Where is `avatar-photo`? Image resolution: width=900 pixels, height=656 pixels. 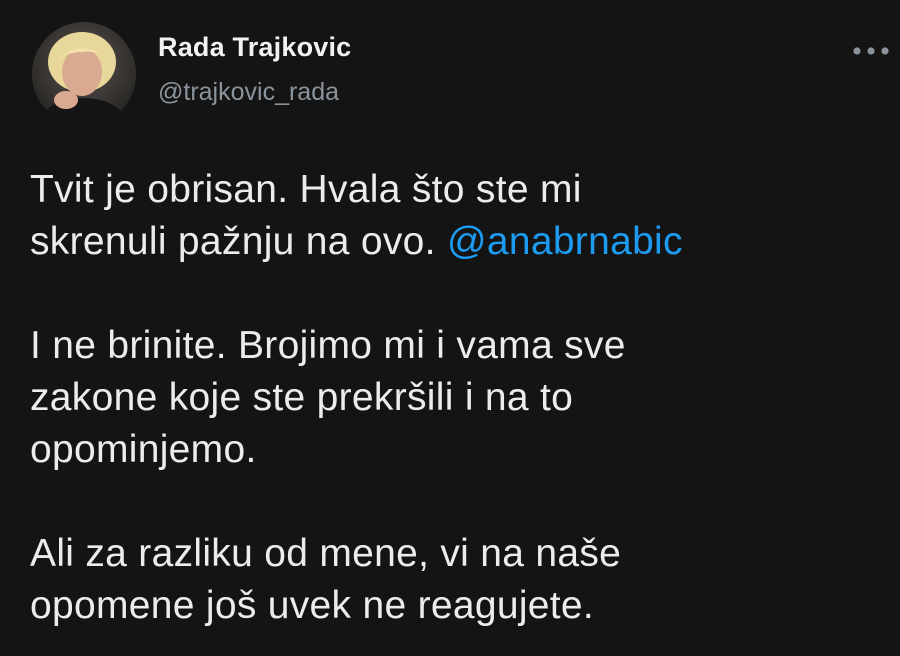
avatar-photo is located at coordinates (84, 74).